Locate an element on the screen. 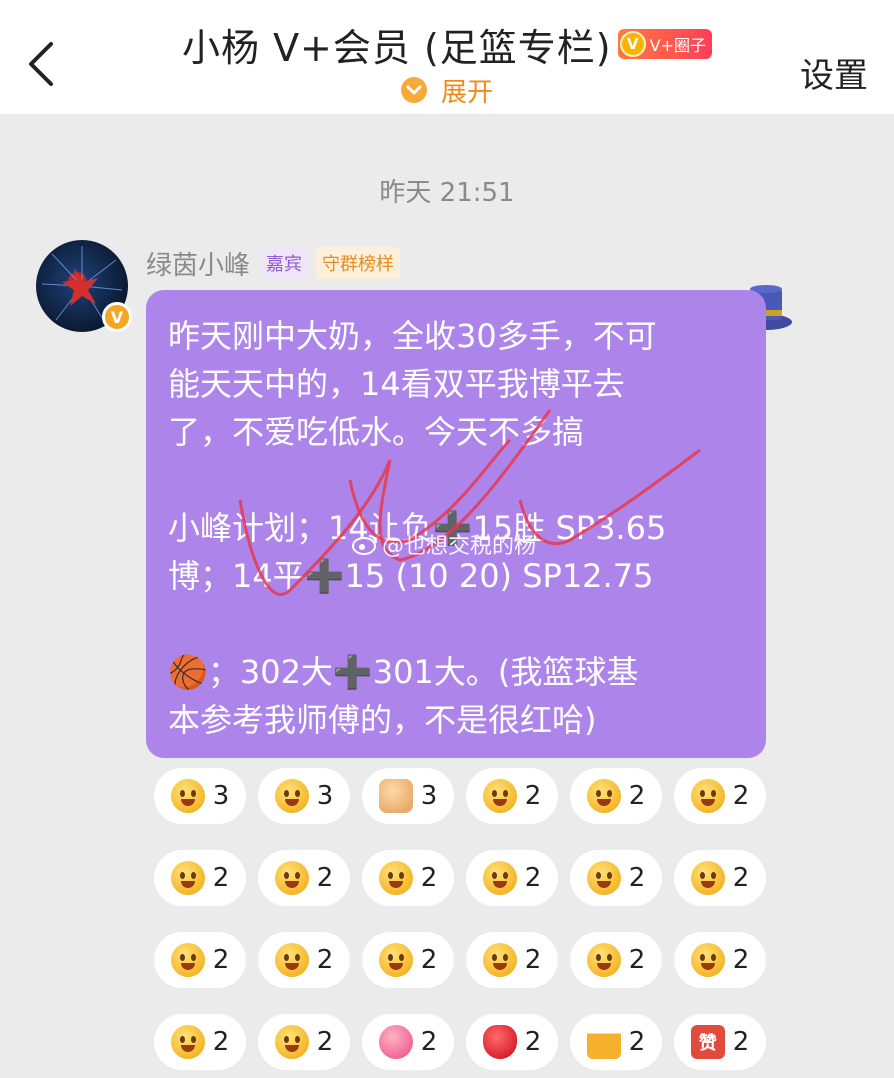  weibo-logo-icon is located at coordinates (364, 545).